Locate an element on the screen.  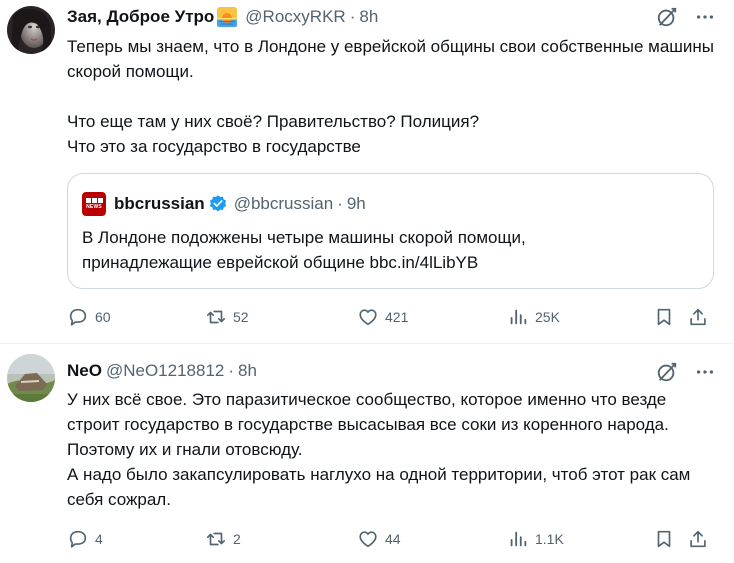
views-button: 1.1K is located at coordinates (535, 539).